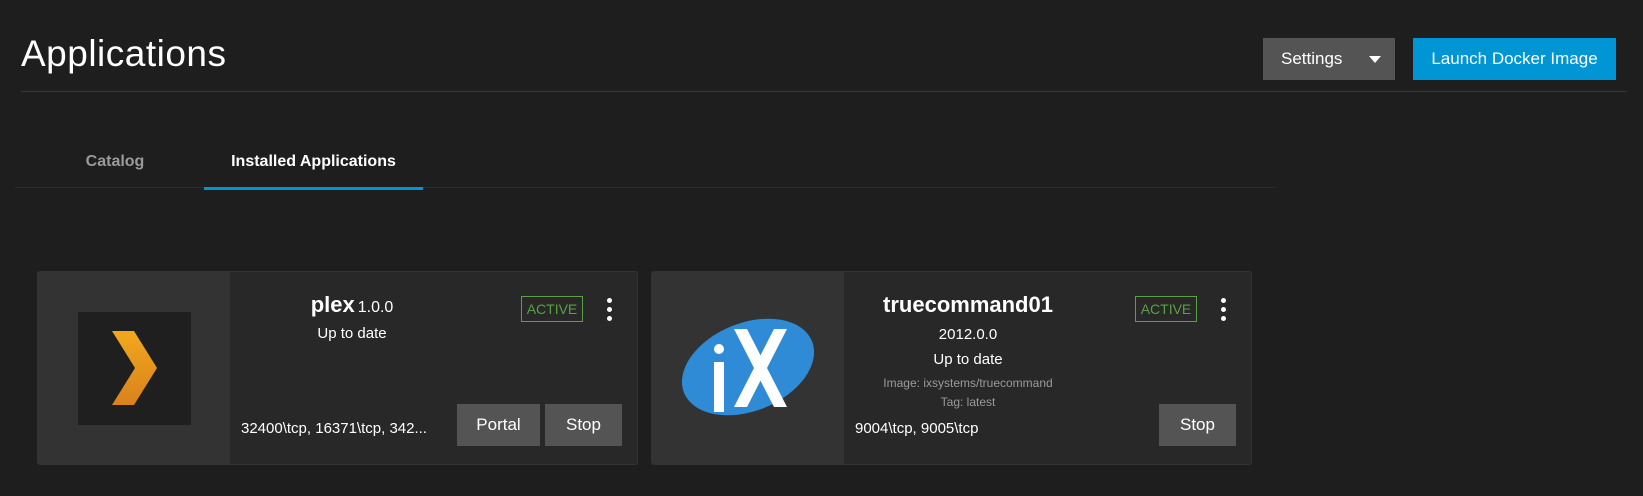 The image size is (1643, 496). What do you see at coordinates (917, 428) in the screenshot?
I see `app-ports: 9004\tcp, 9005\tcp` at bounding box center [917, 428].